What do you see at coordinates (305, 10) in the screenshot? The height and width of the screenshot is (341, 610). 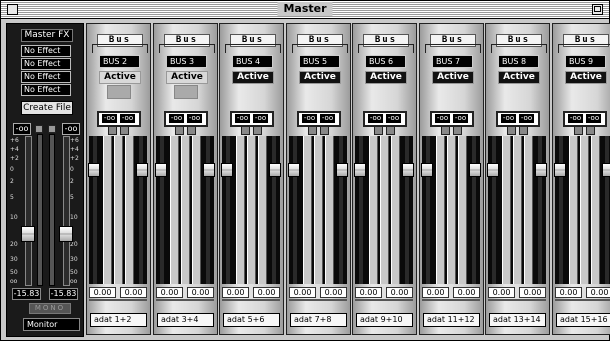 I see `title-bar: Master` at bounding box center [305, 10].